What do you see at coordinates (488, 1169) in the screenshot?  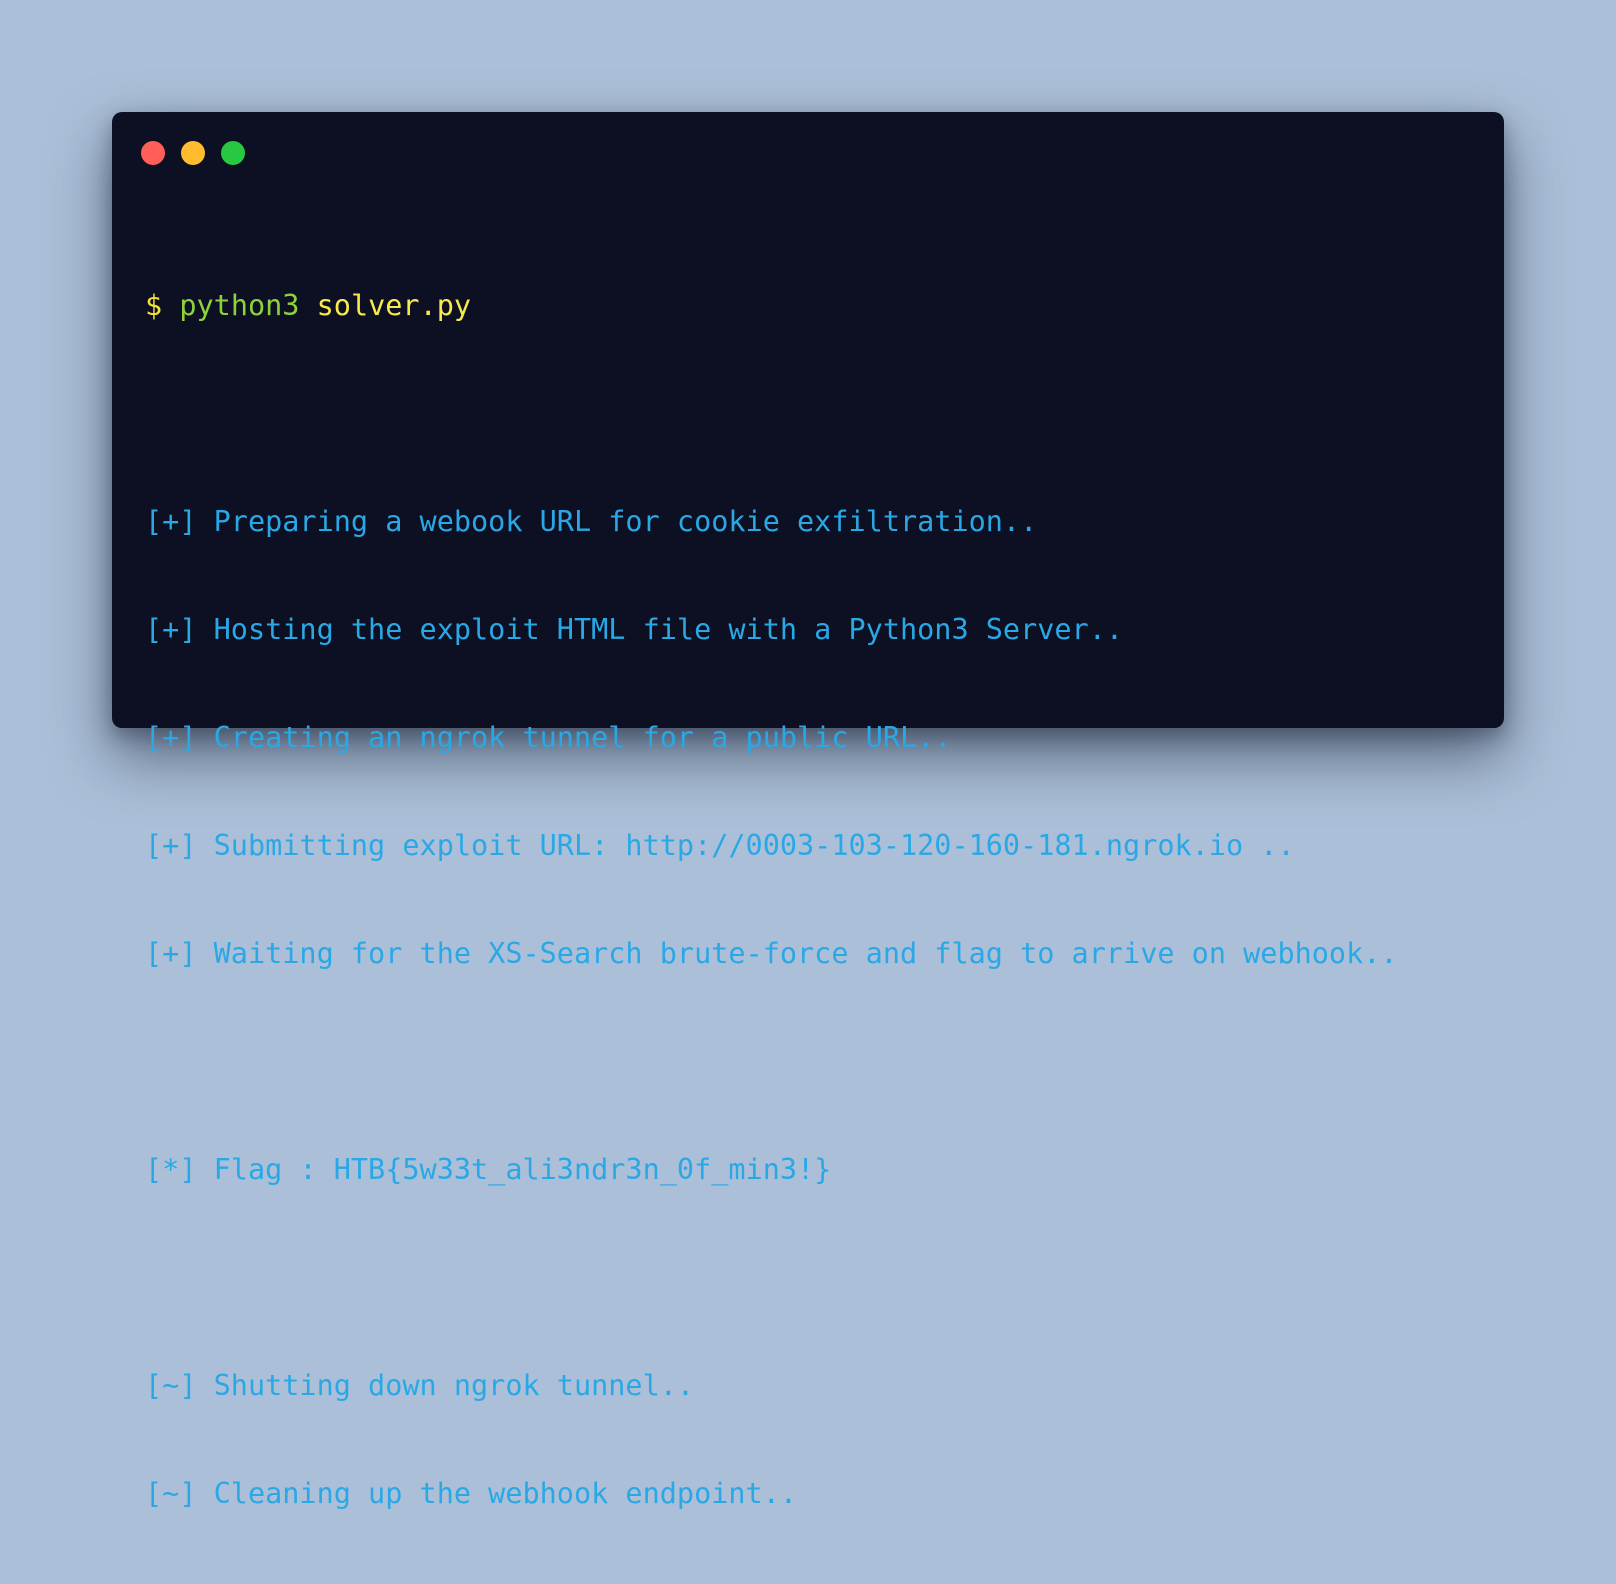 I see `flag-output-line: [*] Flag : HTB{5w33t_ali3ndr3n_0f_min3!}` at bounding box center [488, 1169].